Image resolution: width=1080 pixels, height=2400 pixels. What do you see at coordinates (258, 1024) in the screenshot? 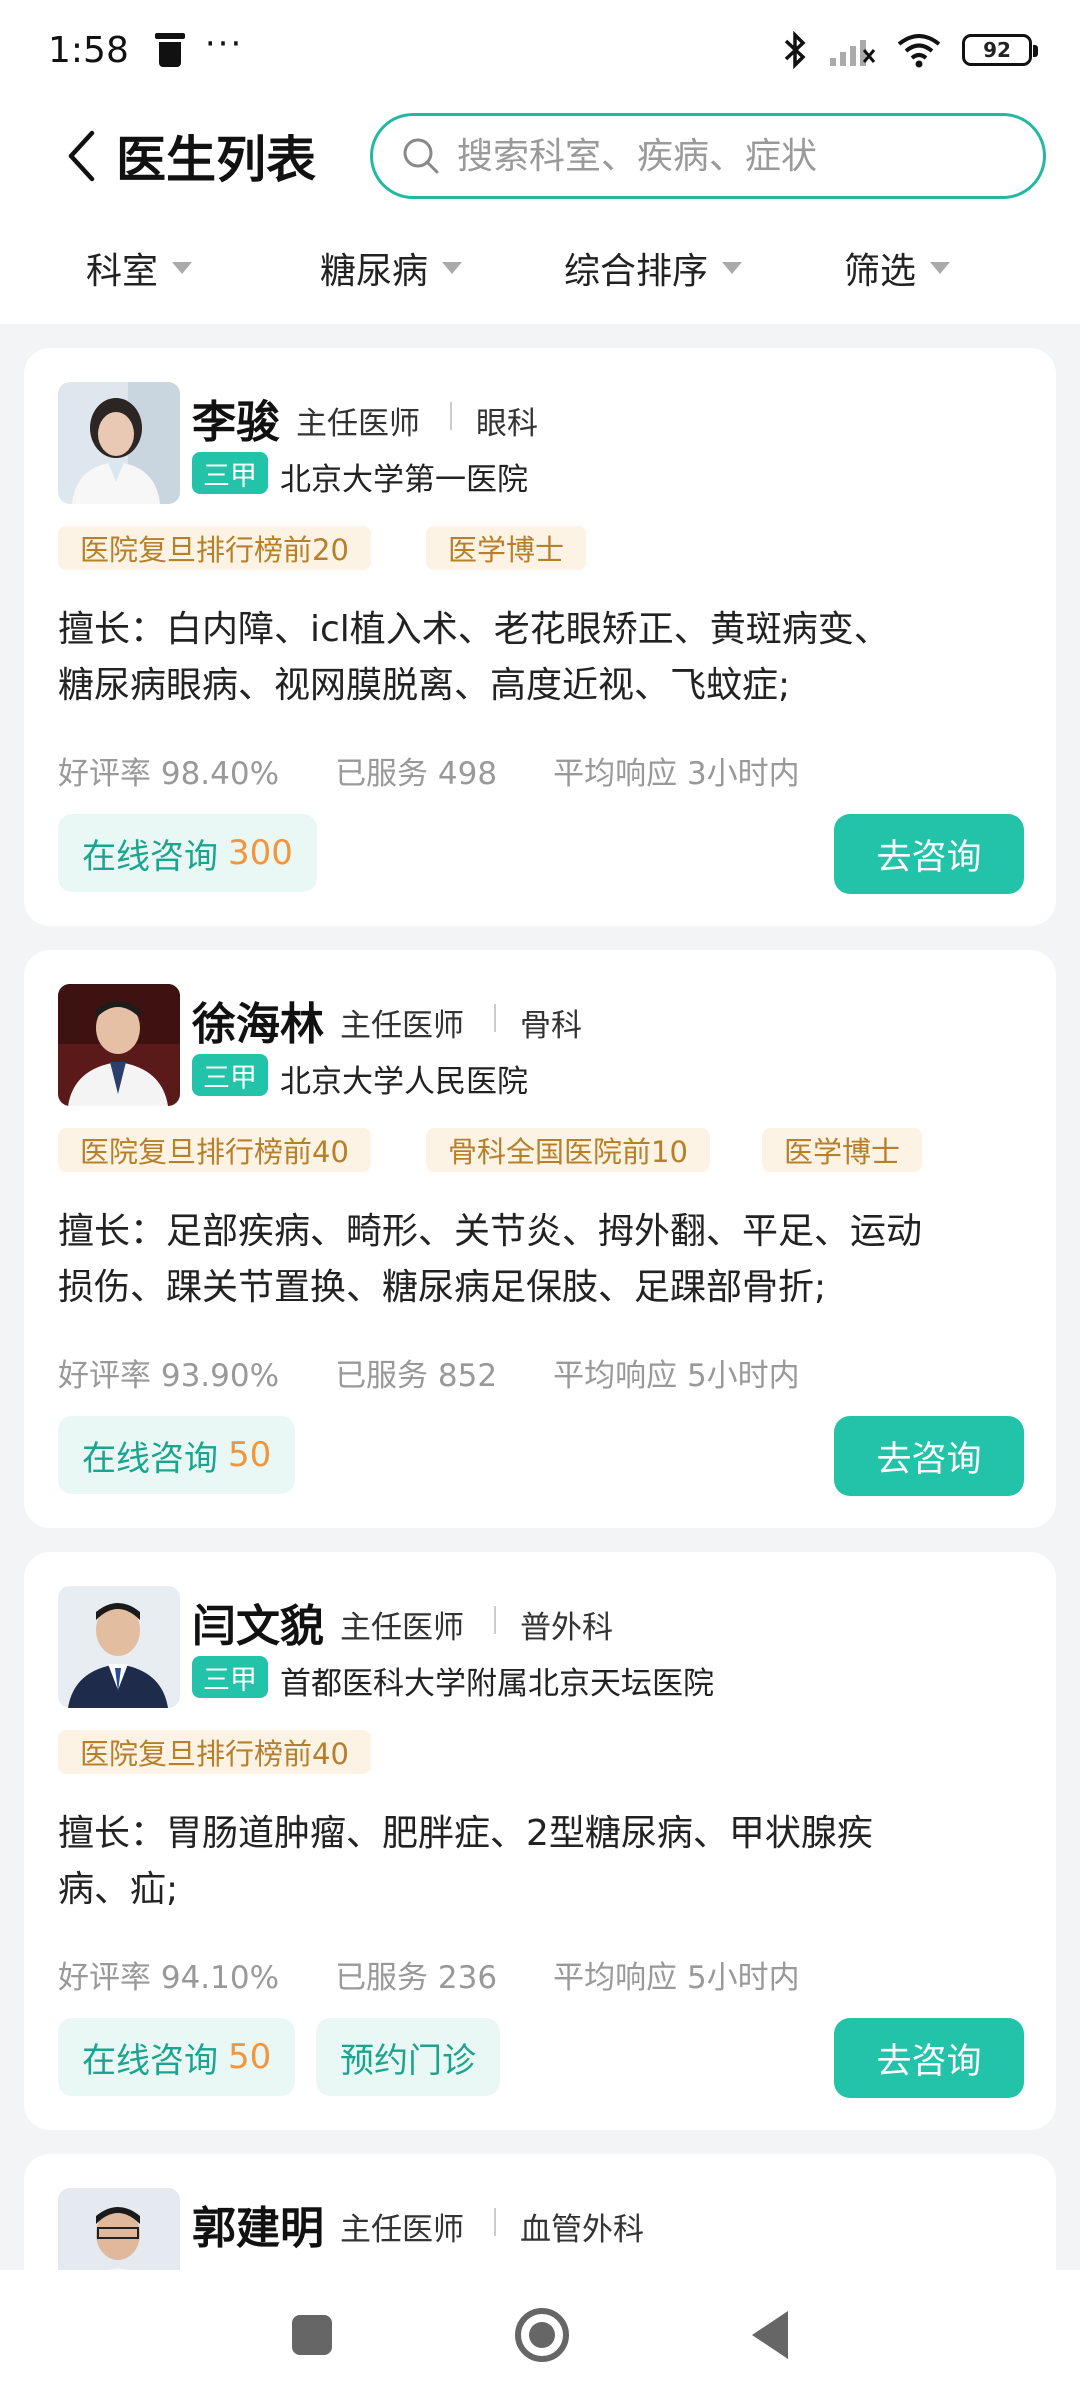
I see `doctor-name: 徐海林` at bounding box center [258, 1024].